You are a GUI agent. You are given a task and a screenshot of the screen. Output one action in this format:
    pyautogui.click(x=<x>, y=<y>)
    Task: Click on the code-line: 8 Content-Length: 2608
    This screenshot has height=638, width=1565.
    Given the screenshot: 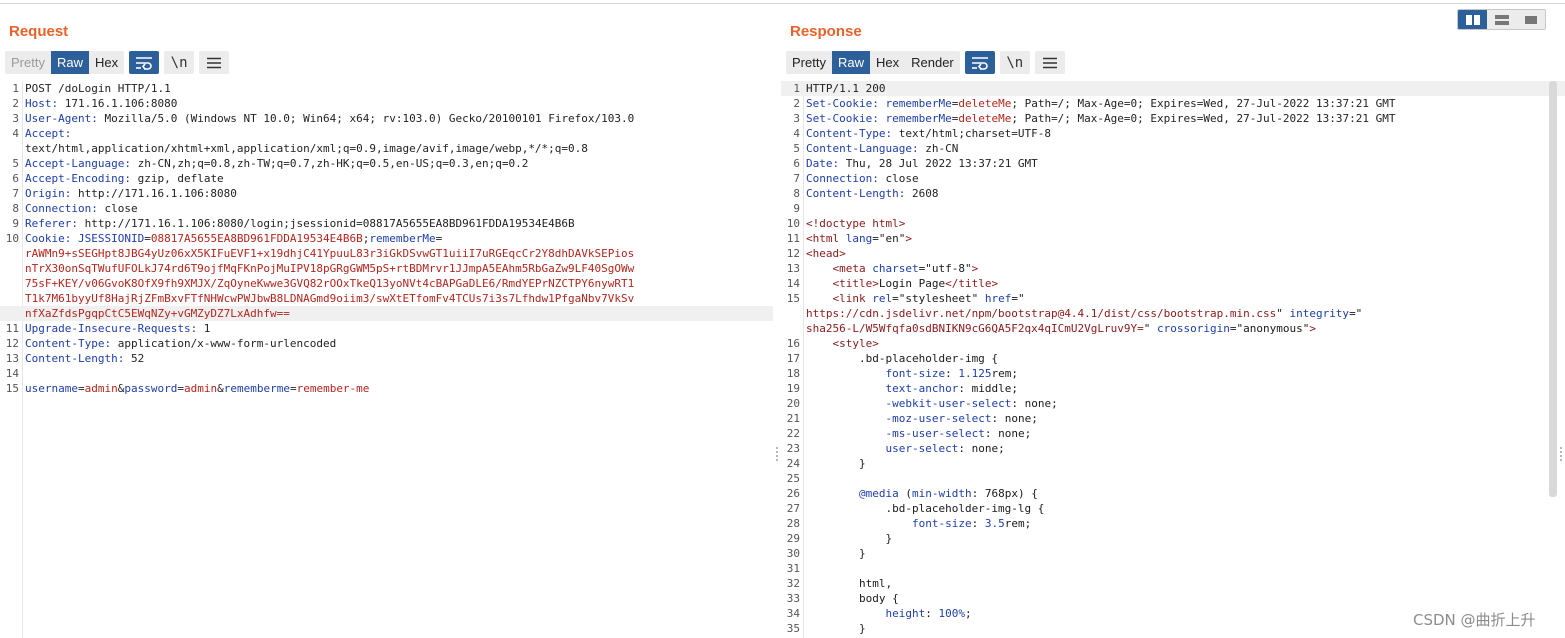 What is the action you would take?
    pyautogui.click(x=1173, y=193)
    